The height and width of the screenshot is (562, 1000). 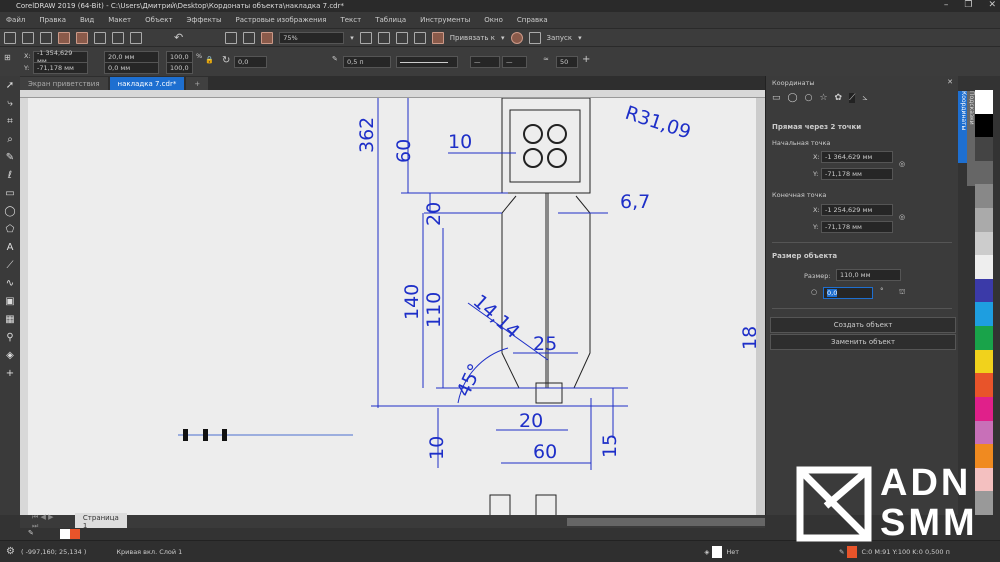 What do you see at coordinates (823, 98) in the screenshot?
I see `star-mode-icon: ☆` at bounding box center [823, 98].